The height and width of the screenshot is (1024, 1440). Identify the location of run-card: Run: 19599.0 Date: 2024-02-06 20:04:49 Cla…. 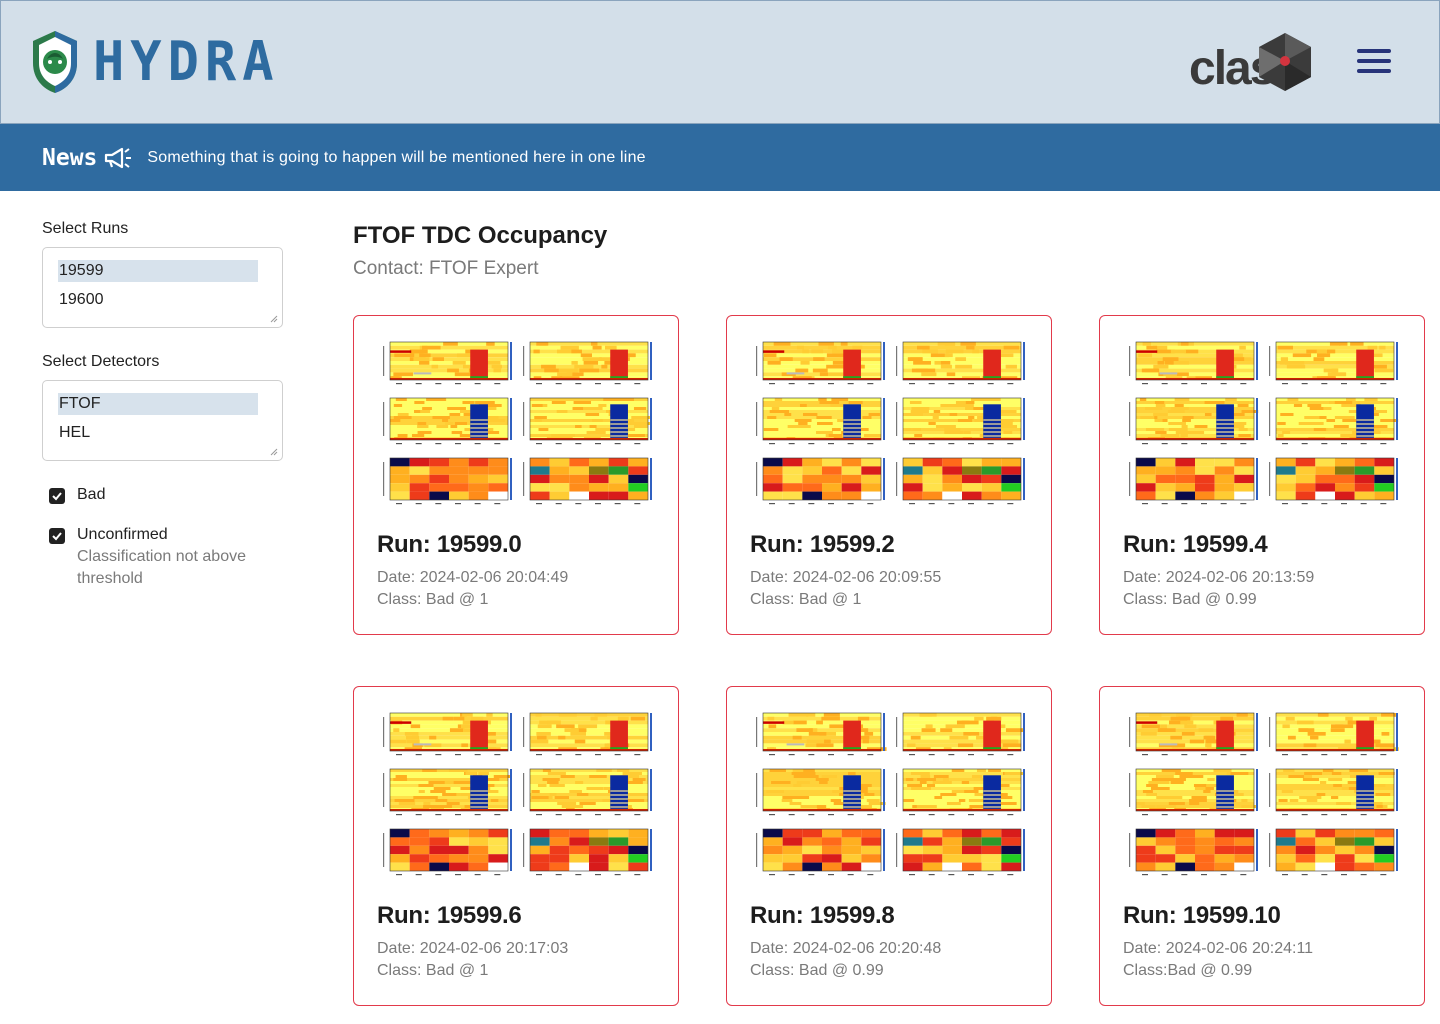
(516, 475).